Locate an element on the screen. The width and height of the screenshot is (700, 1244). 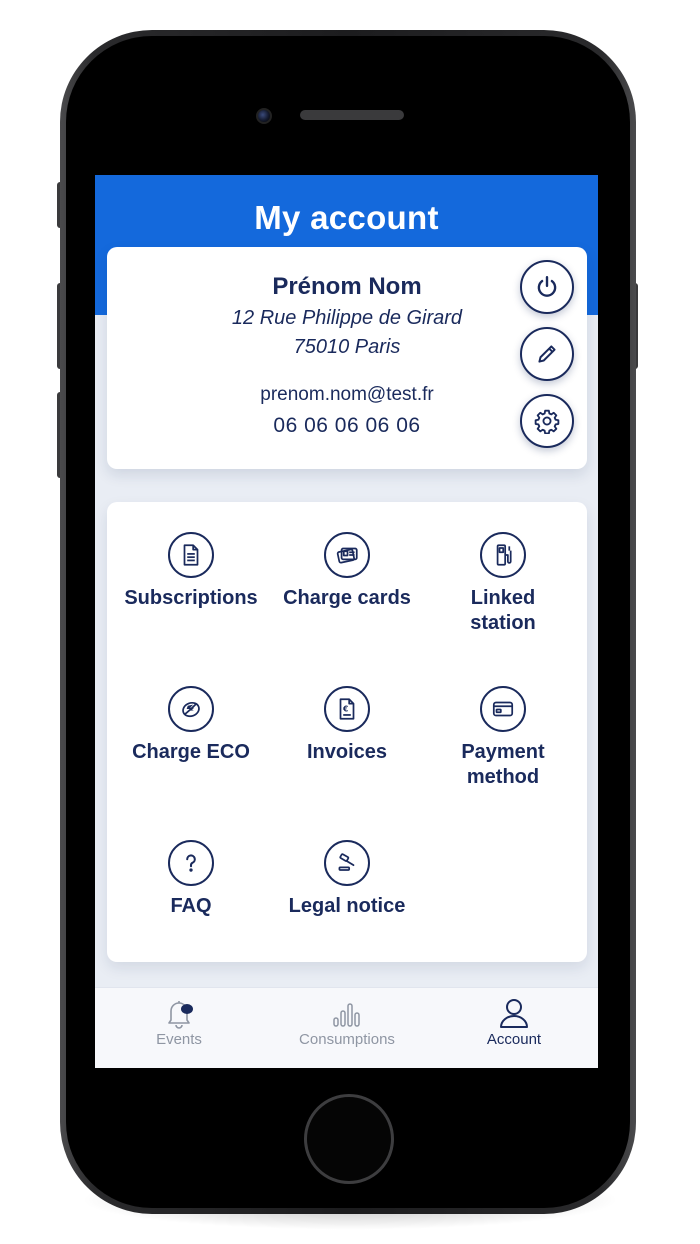
bell-icon is located at coordinates (180, 1015).